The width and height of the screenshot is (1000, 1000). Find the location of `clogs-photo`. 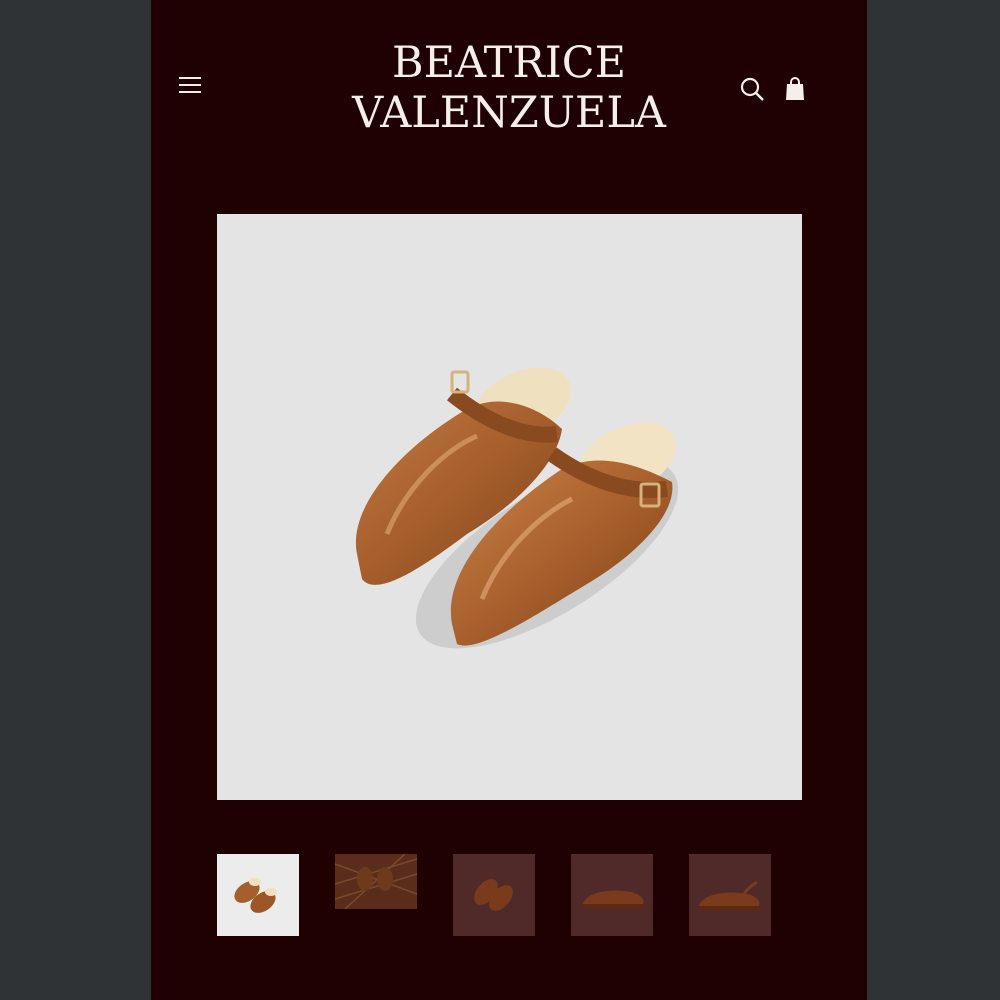

clogs-photo is located at coordinates (517, 508).